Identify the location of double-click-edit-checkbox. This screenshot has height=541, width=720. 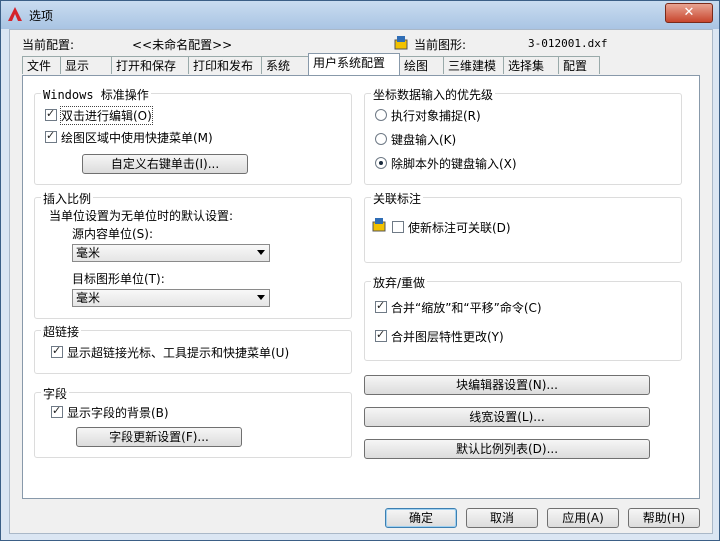
(51, 114).